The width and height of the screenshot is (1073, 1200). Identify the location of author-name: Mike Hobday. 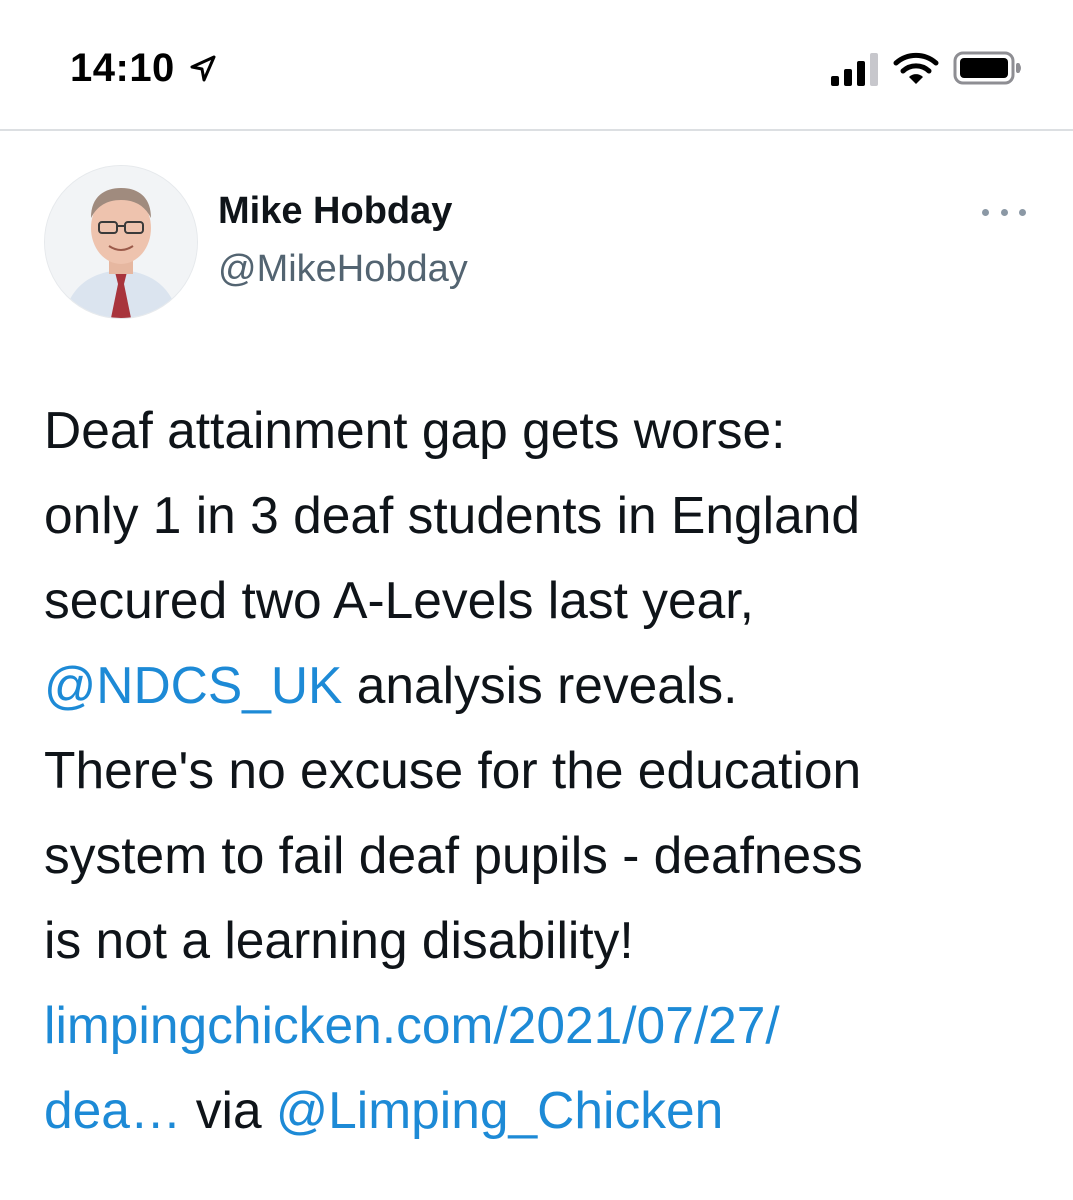
(335, 211).